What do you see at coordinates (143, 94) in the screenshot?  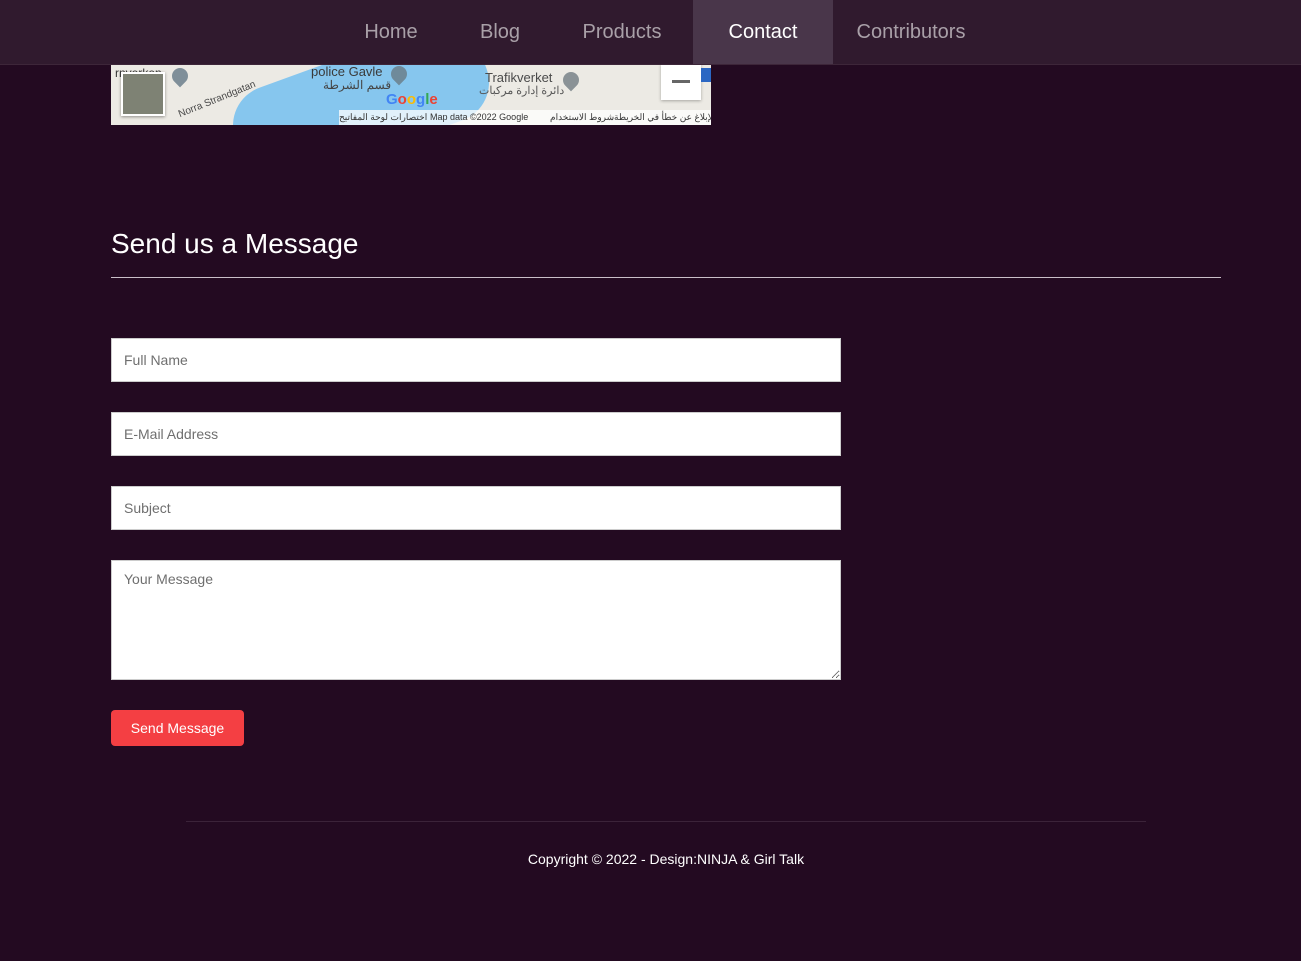 I see `satellite-view-toggle` at bounding box center [143, 94].